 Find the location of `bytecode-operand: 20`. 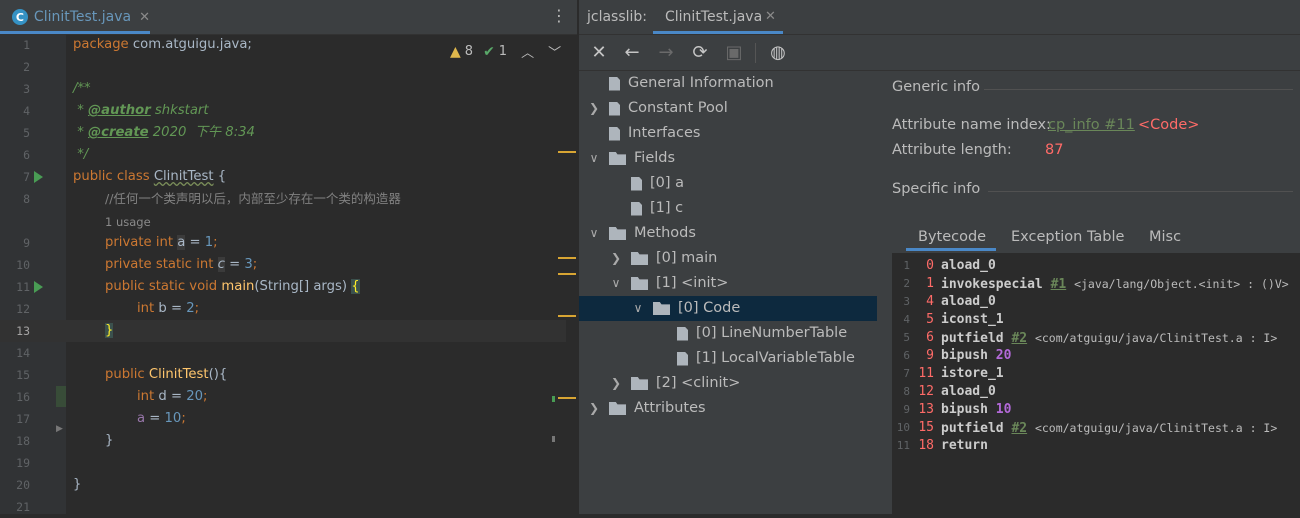

bytecode-operand: 20 is located at coordinates (1003, 355).